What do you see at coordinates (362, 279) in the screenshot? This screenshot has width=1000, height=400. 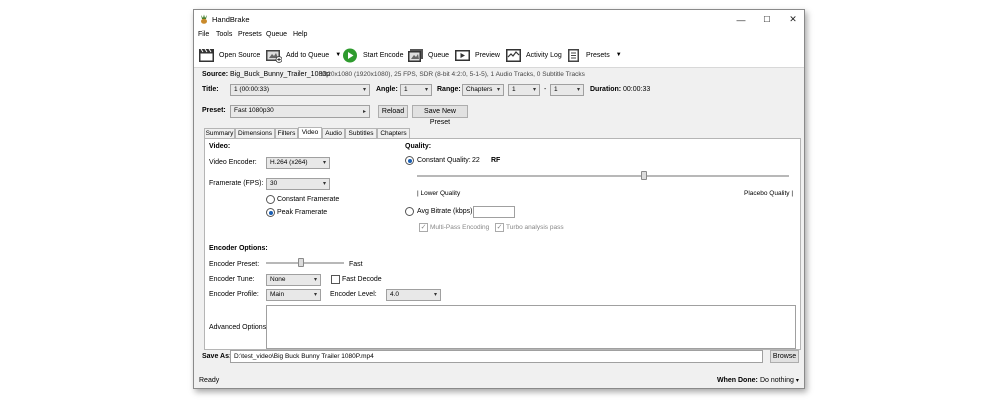 I see `fast-decode-label: Fast Decode` at bounding box center [362, 279].